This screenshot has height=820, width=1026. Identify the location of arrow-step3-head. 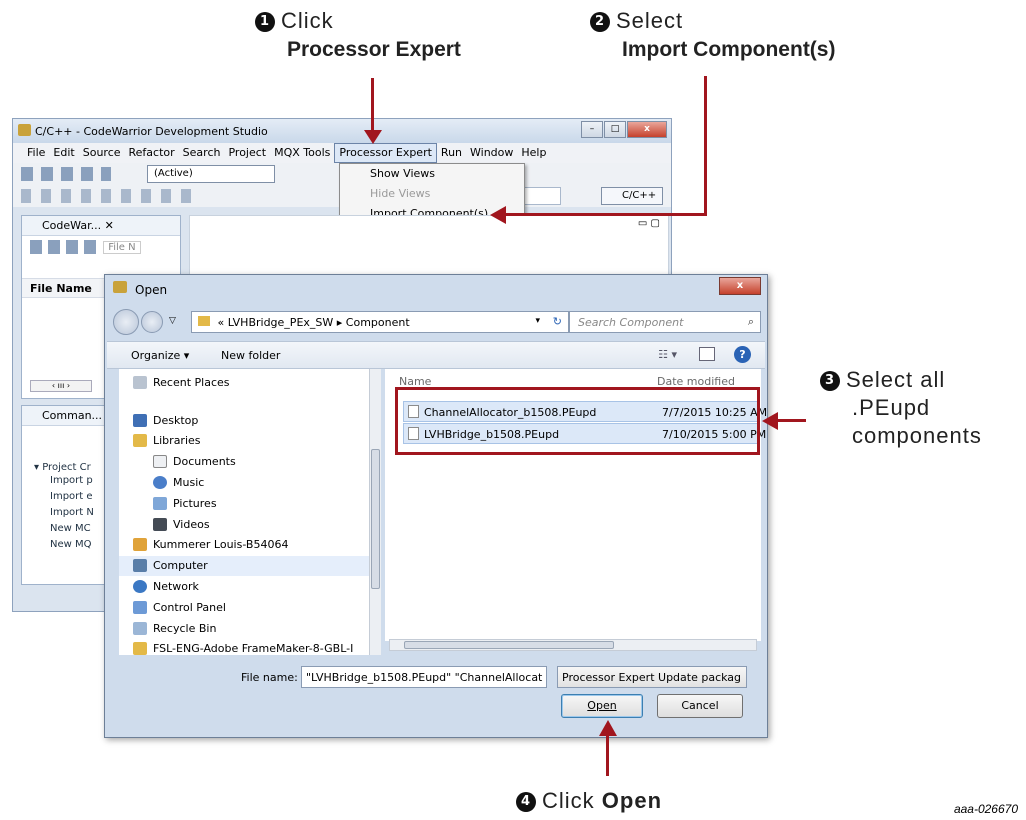
(770, 421).